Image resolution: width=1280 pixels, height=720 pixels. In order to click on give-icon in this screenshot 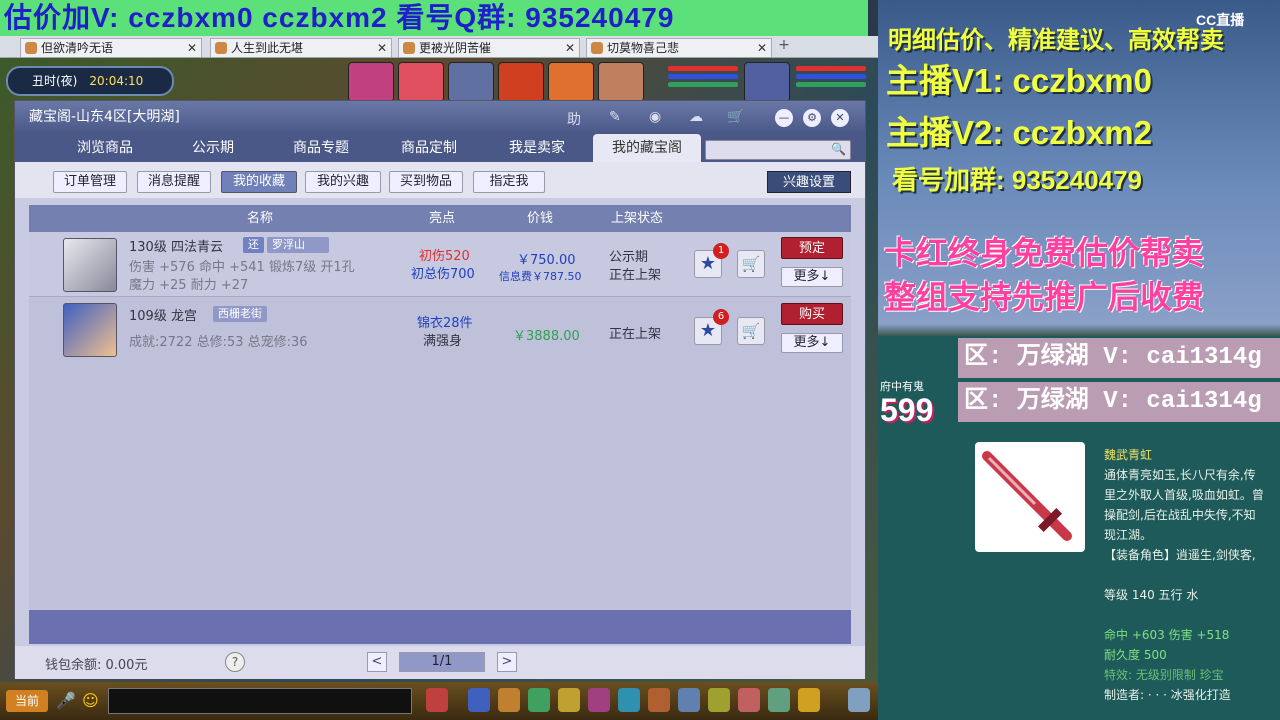, I will do `click(539, 700)`.